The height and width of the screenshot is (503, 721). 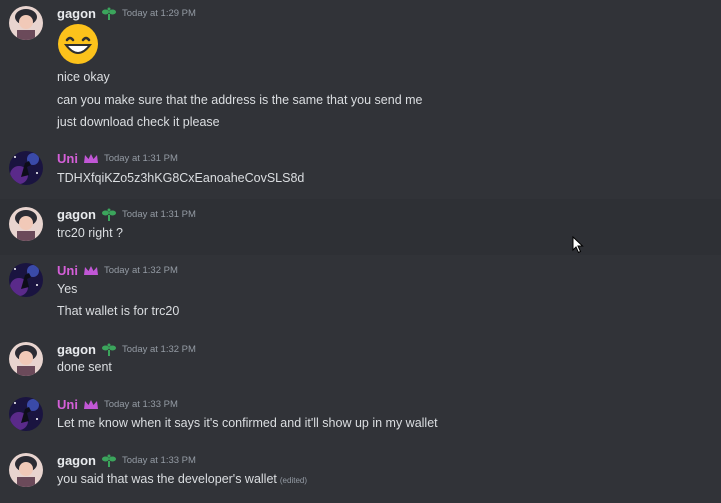 What do you see at coordinates (181, 178) in the screenshot?
I see `message-text: TDHXfqiKZo5z3hKG8CxEanoaheCovSLS8d` at bounding box center [181, 178].